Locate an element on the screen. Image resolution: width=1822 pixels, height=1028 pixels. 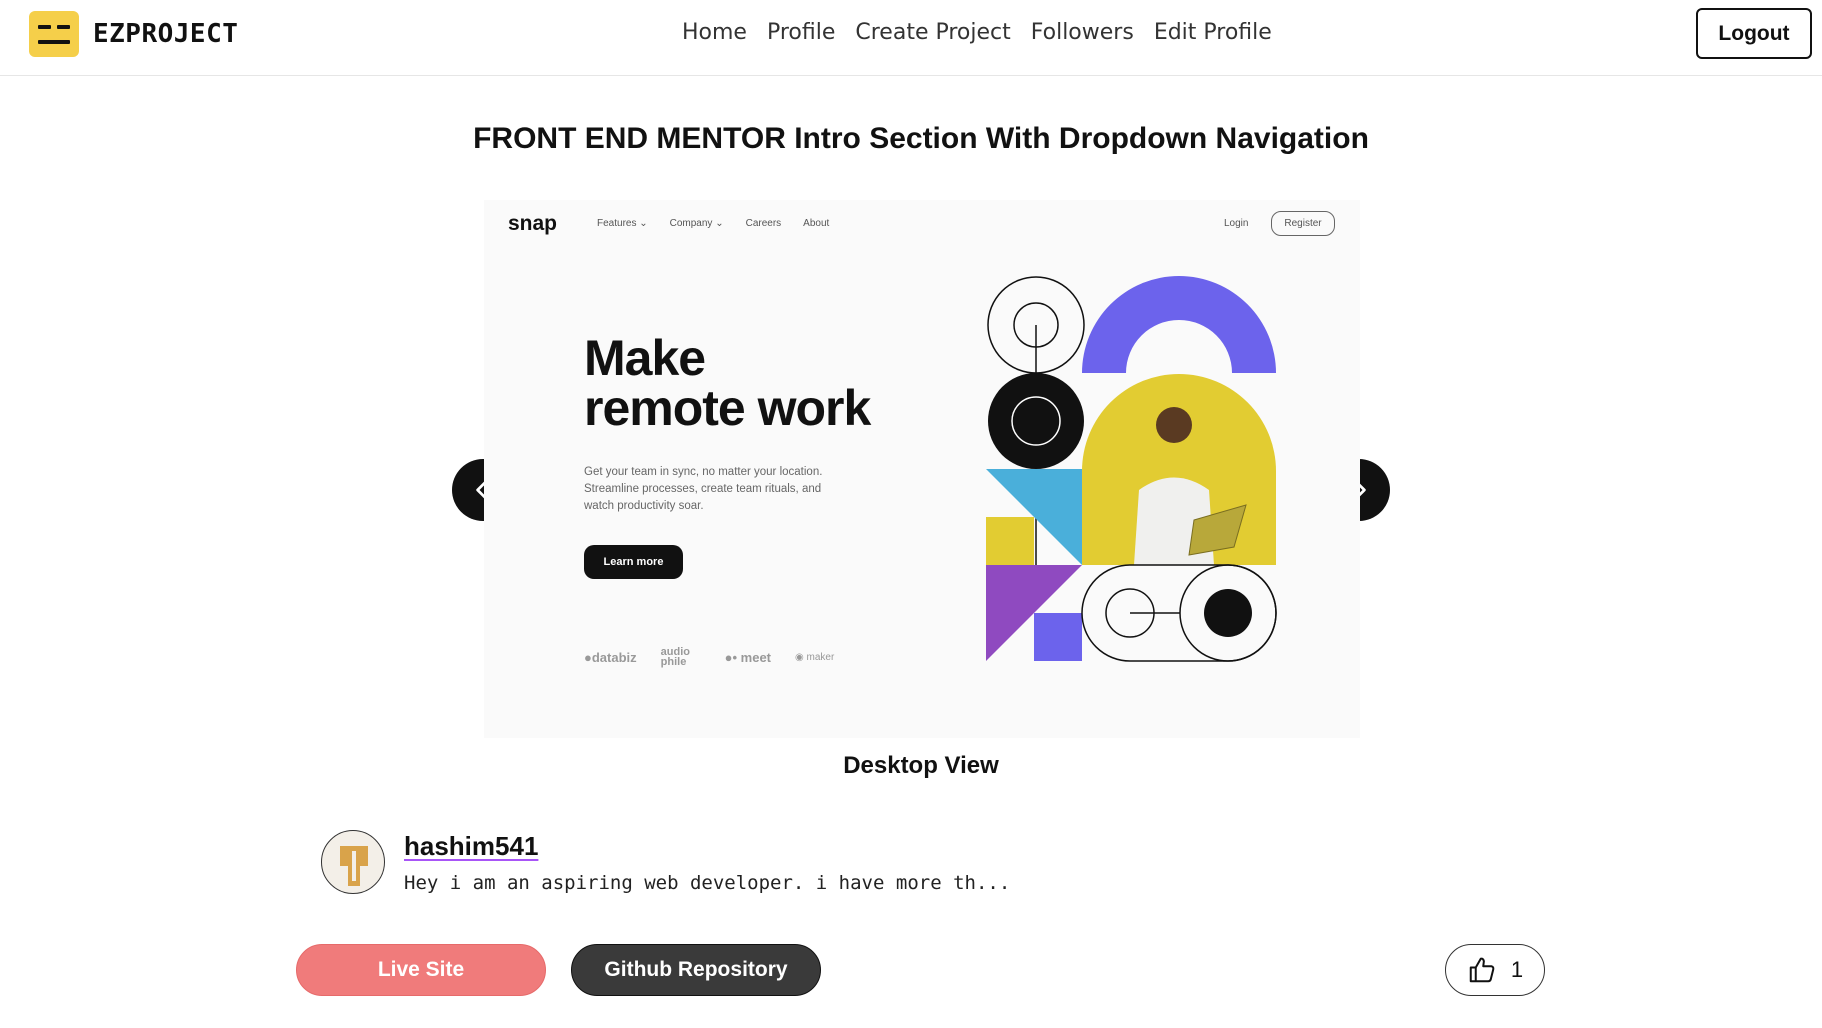
preview-headline-line: Make is located at coordinates (645, 358).